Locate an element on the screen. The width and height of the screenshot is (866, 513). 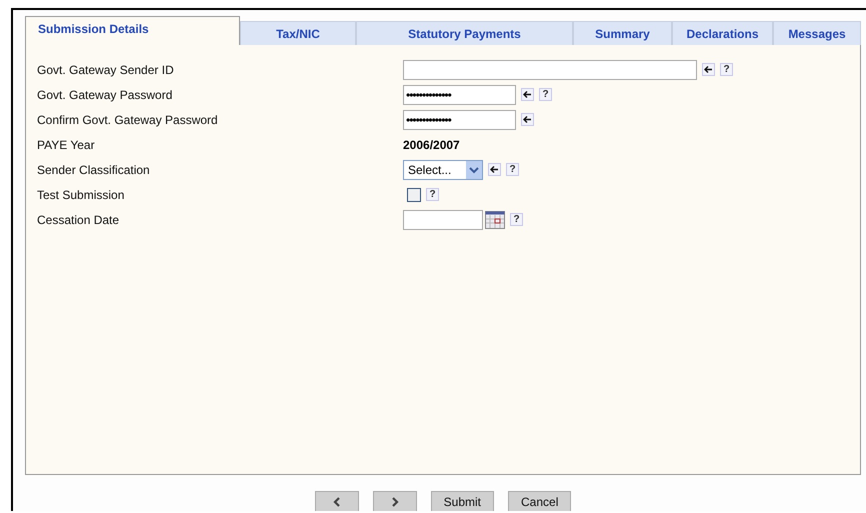
field-label: Cessation Date is located at coordinates (78, 219).